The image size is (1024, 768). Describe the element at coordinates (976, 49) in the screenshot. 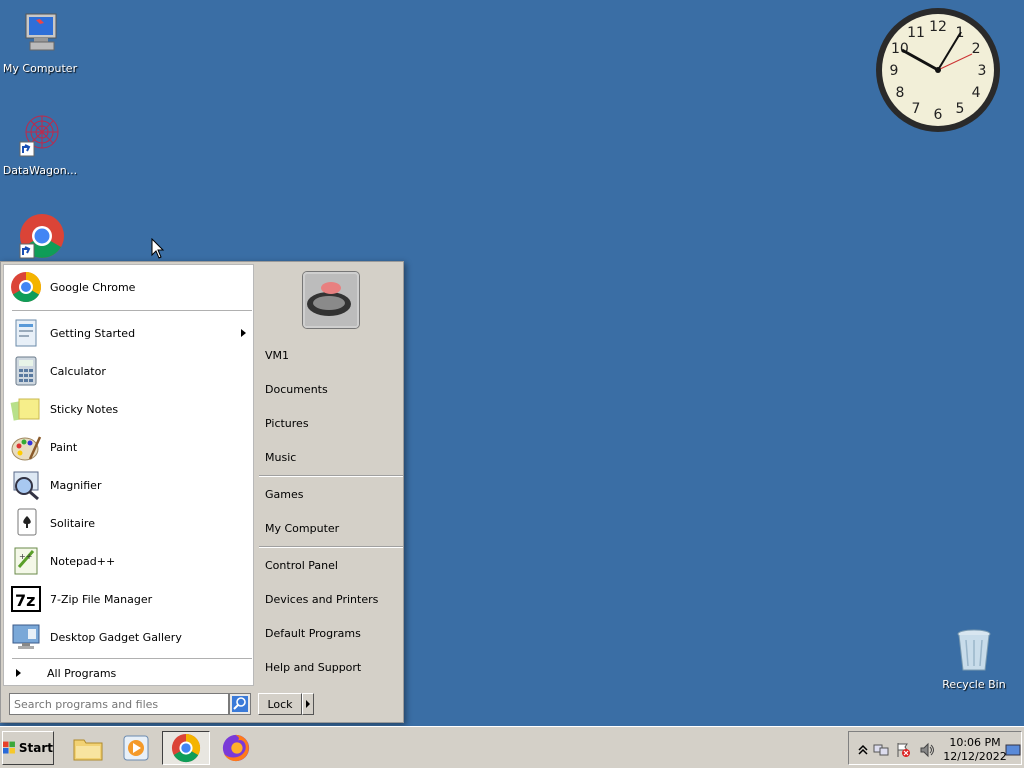

I see `clock-numeral: 2` at that location.